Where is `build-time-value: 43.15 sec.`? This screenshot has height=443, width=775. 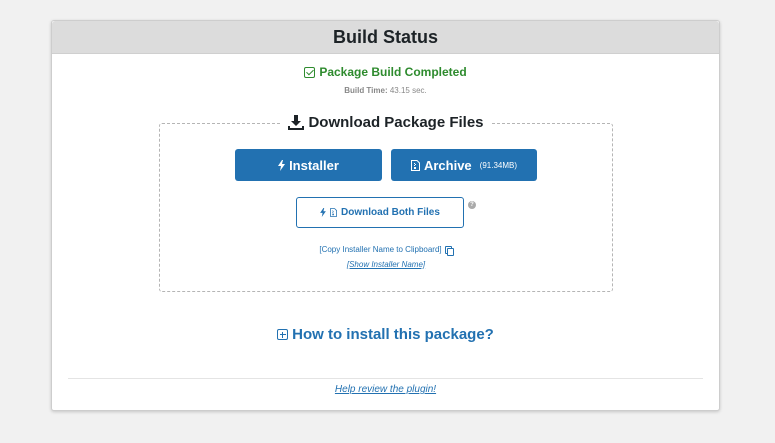 build-time-value: 43.15 sec. is located at coordinates (408, 90).